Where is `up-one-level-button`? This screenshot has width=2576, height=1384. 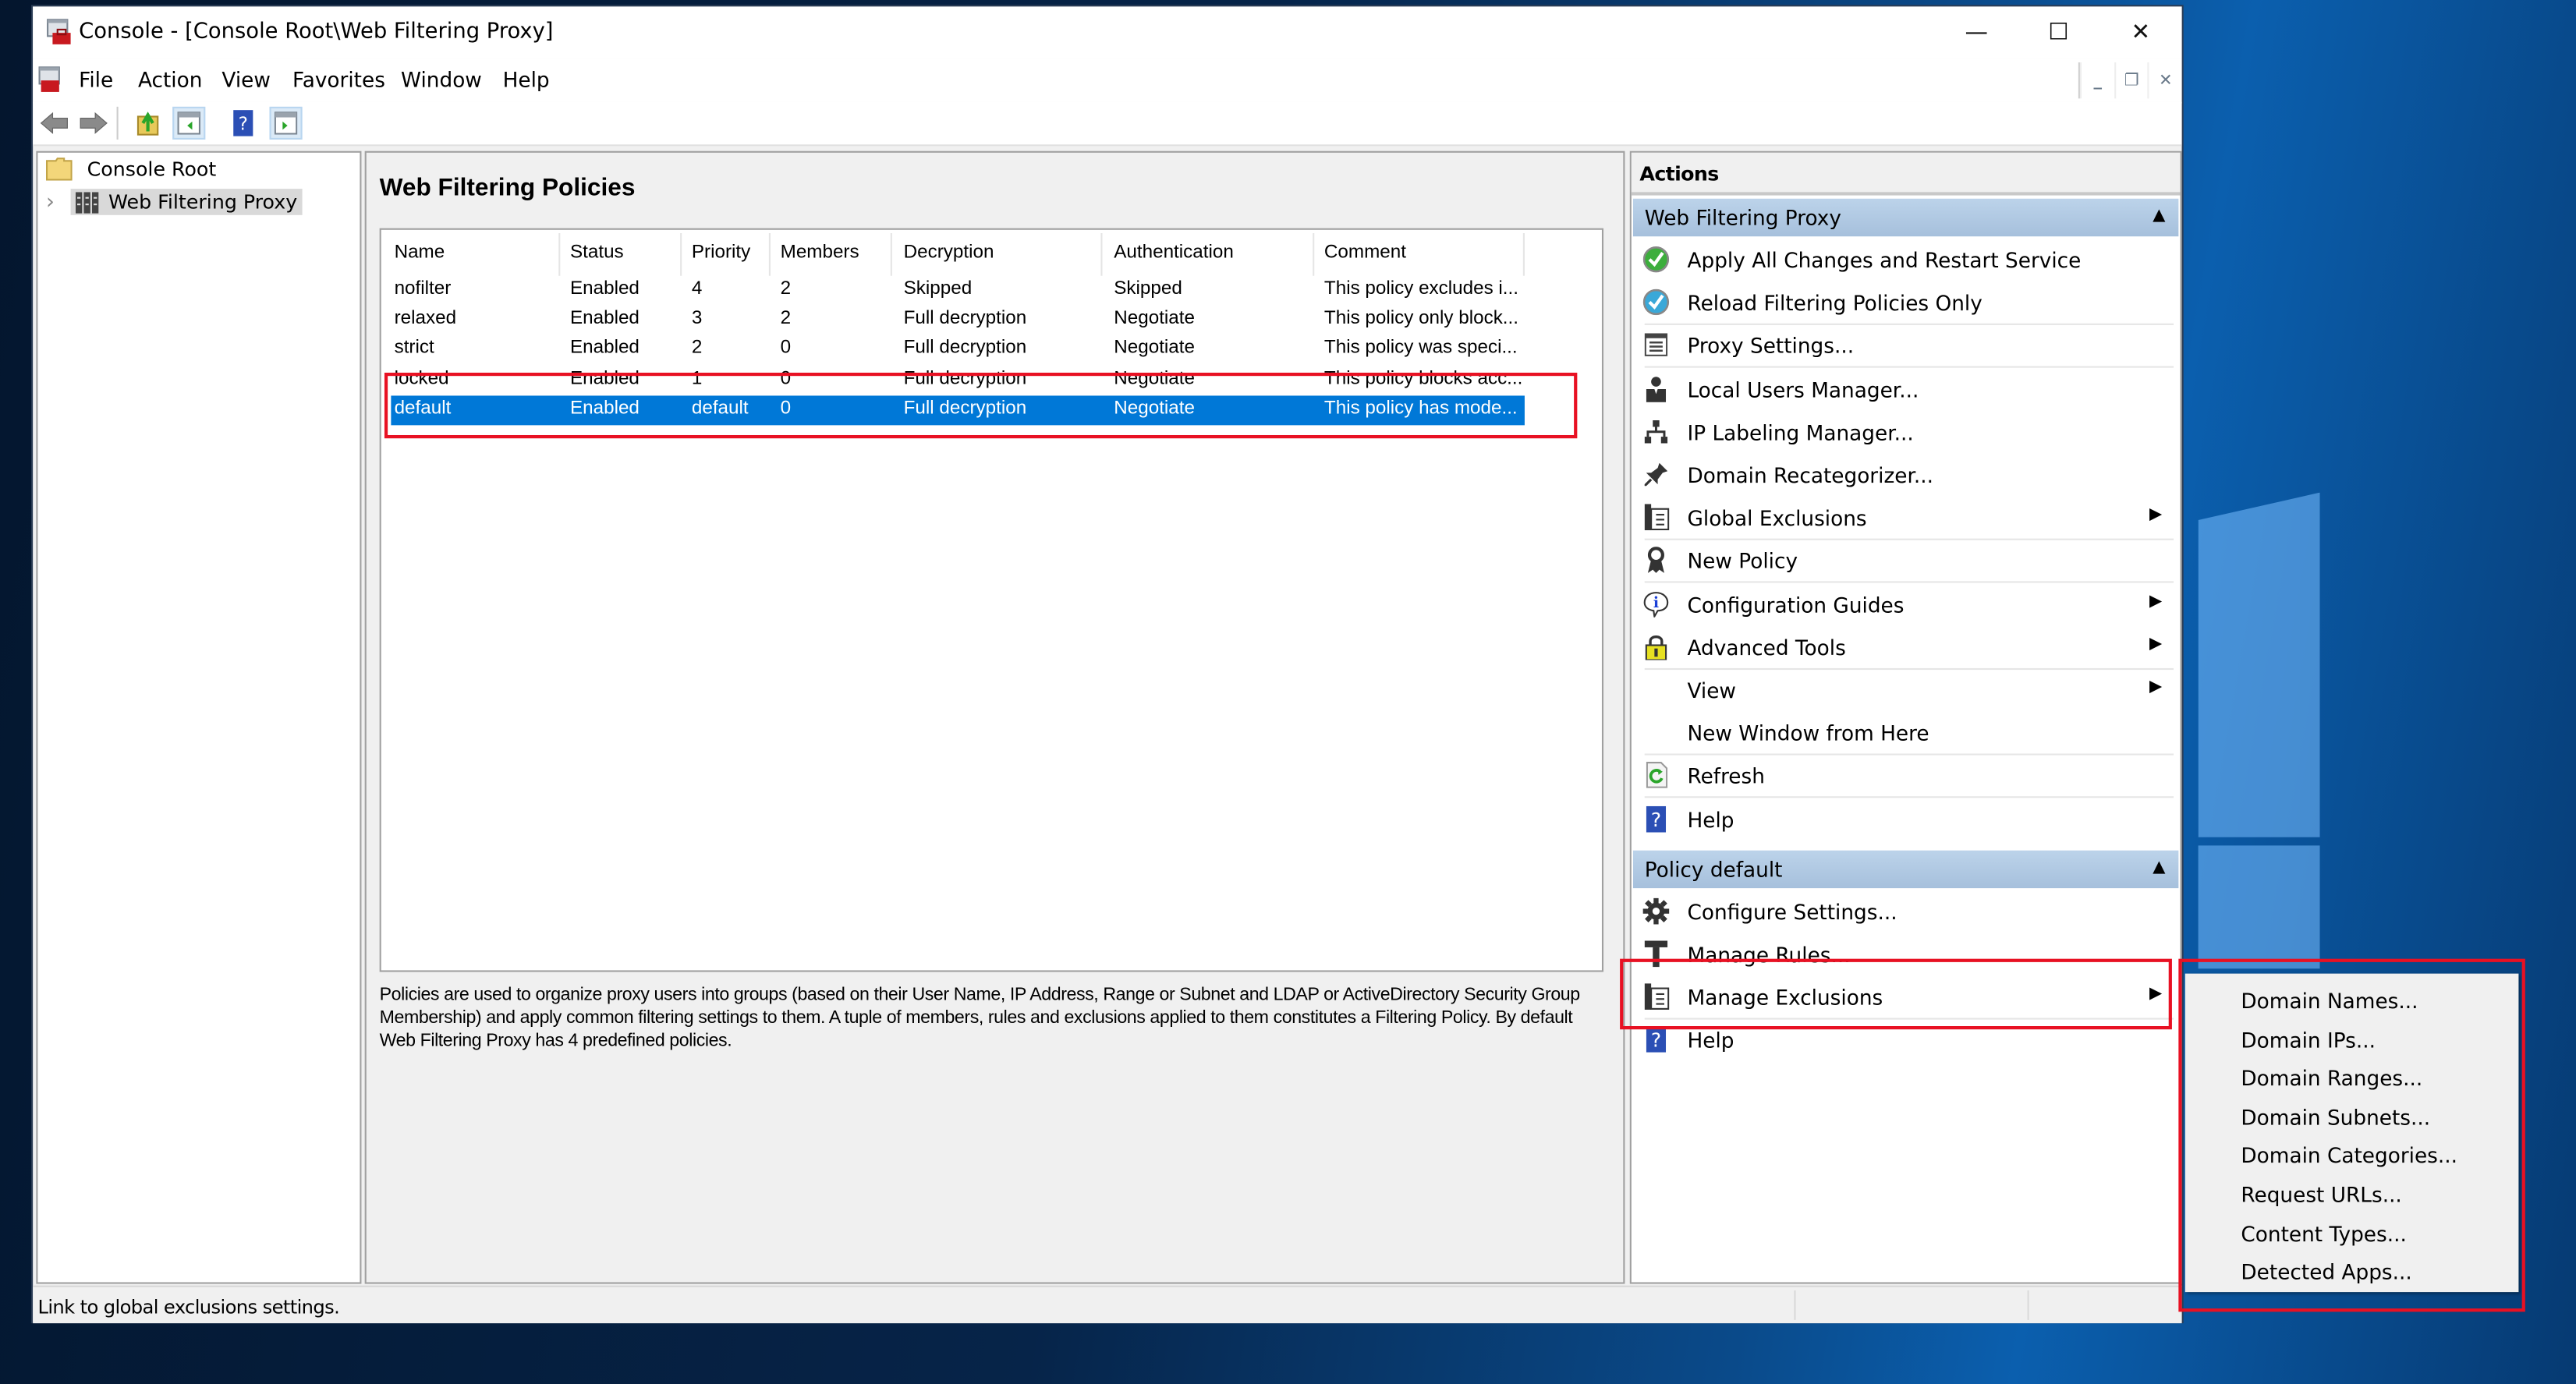
up-one-level-button is located at coordinates (149, 123).